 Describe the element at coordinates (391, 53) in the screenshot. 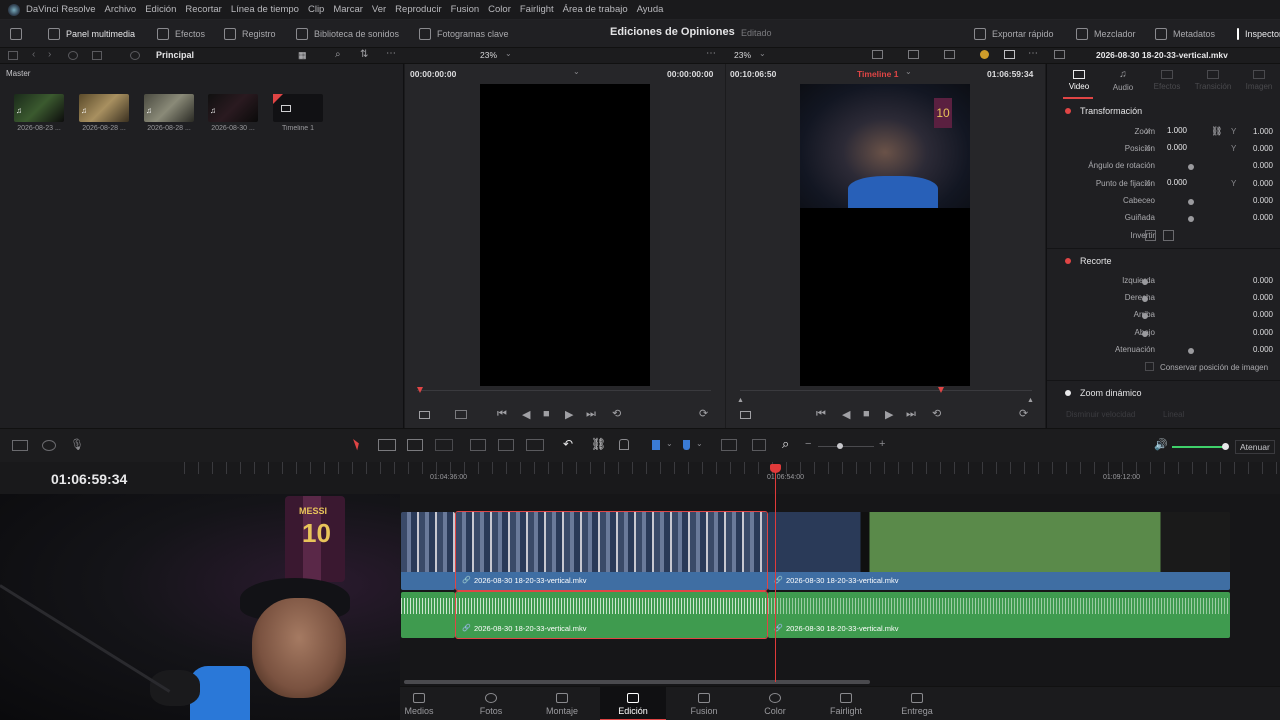

I see `more-options-icon: ⋯` at that location.